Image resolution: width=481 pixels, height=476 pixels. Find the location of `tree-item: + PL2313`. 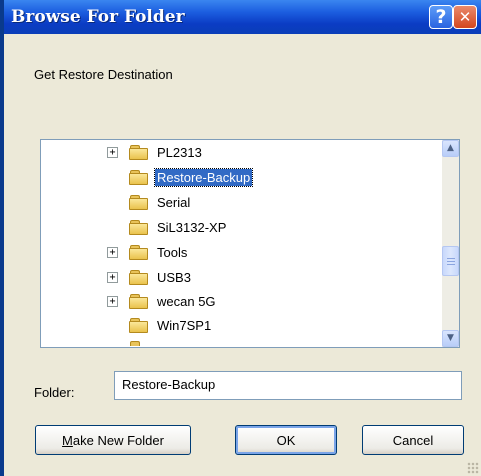

tree-item: + PL2313 is located at coordinates (236, 153).